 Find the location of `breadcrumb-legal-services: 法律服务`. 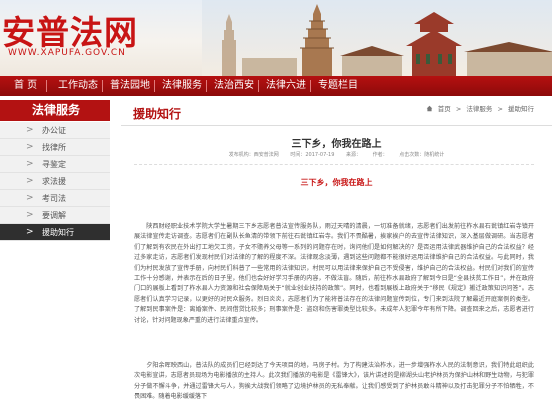

breadcrumb-legal-services: 法律服务 is located at coordinates (479, 109).